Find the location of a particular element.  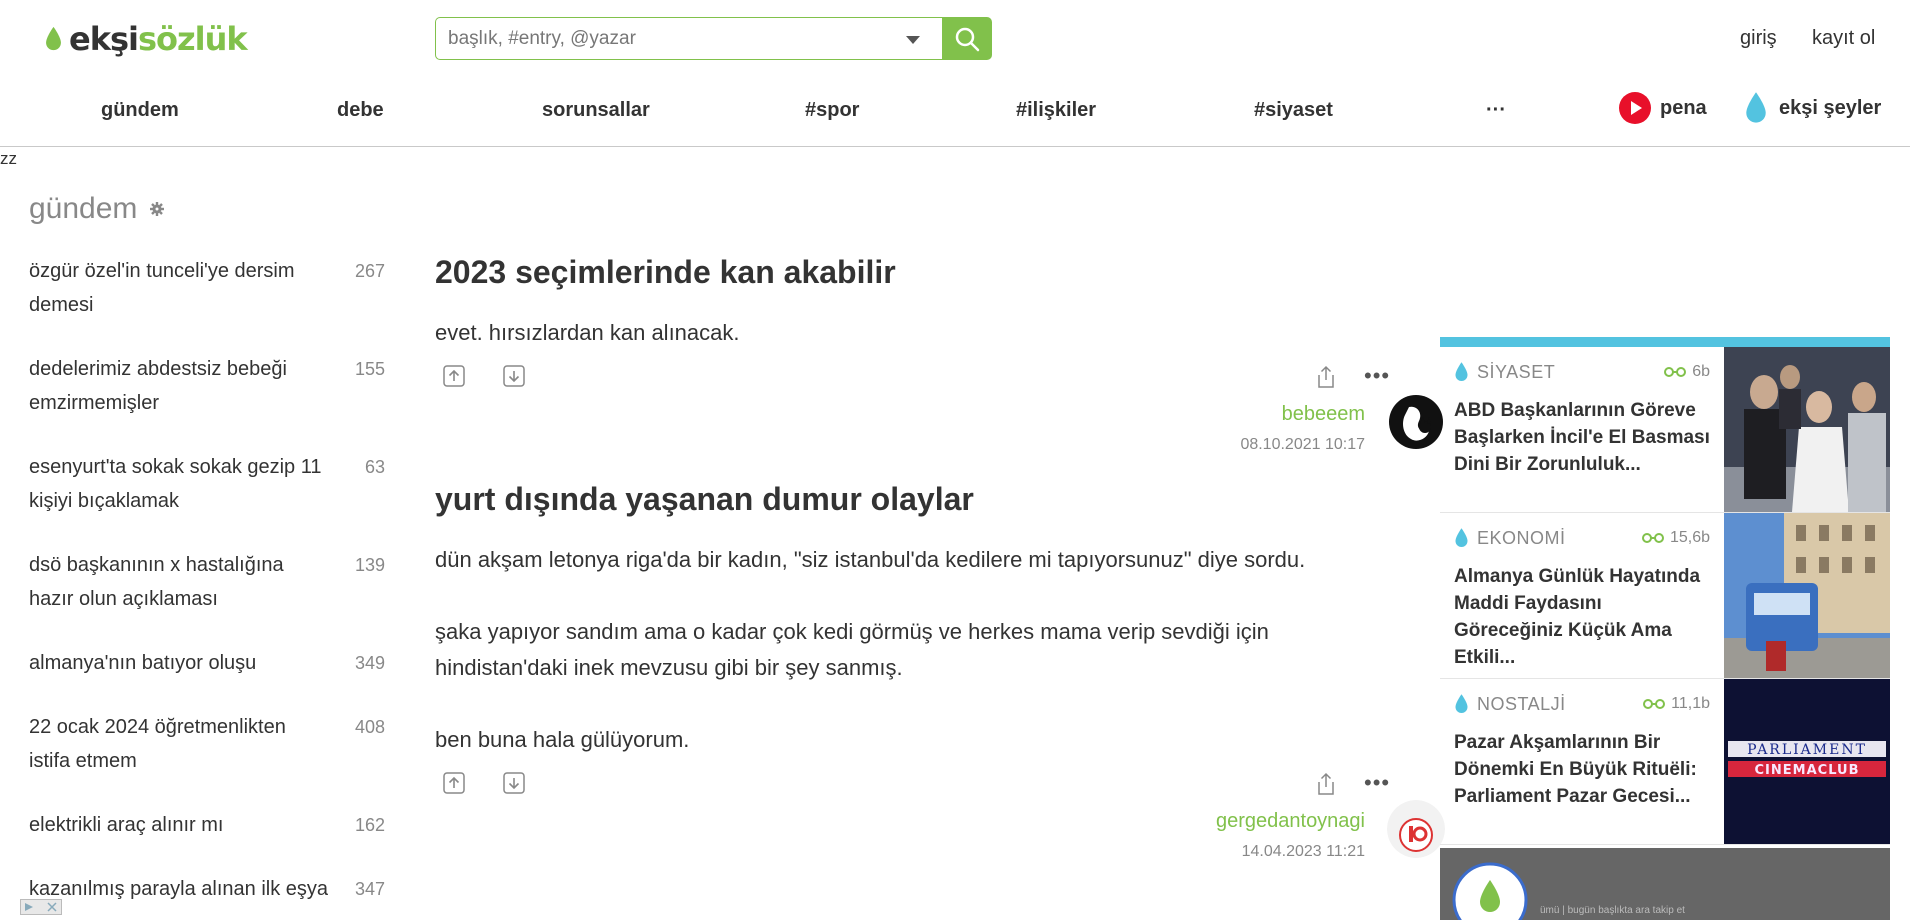

list-item: kazanılmış parayla alınan ilk eşya 347 is located at coordinates (207, 889).